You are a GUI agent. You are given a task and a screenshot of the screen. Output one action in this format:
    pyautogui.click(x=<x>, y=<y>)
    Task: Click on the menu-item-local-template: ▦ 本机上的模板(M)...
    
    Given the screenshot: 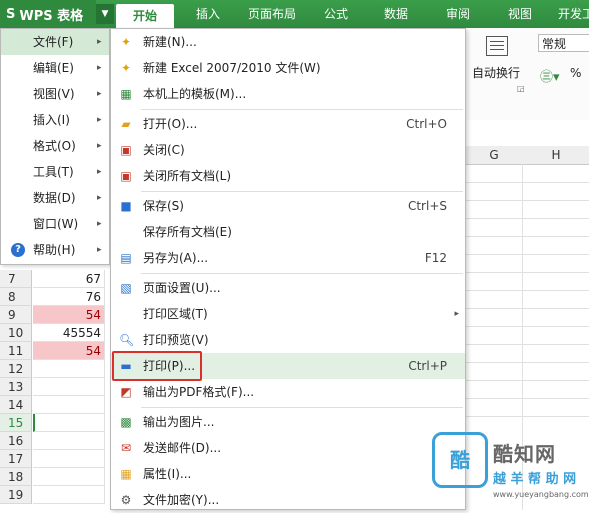 What is the action you would take?
    pyautogui.click(x=288, y=94)
    